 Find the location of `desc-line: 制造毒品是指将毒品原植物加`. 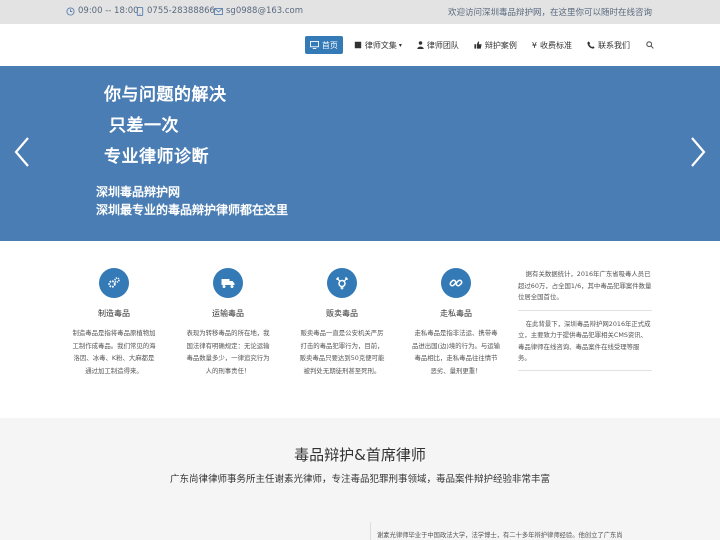

desc-line: 制造毒品是指将毒品原植物加 is located at coordinates (114, 333).